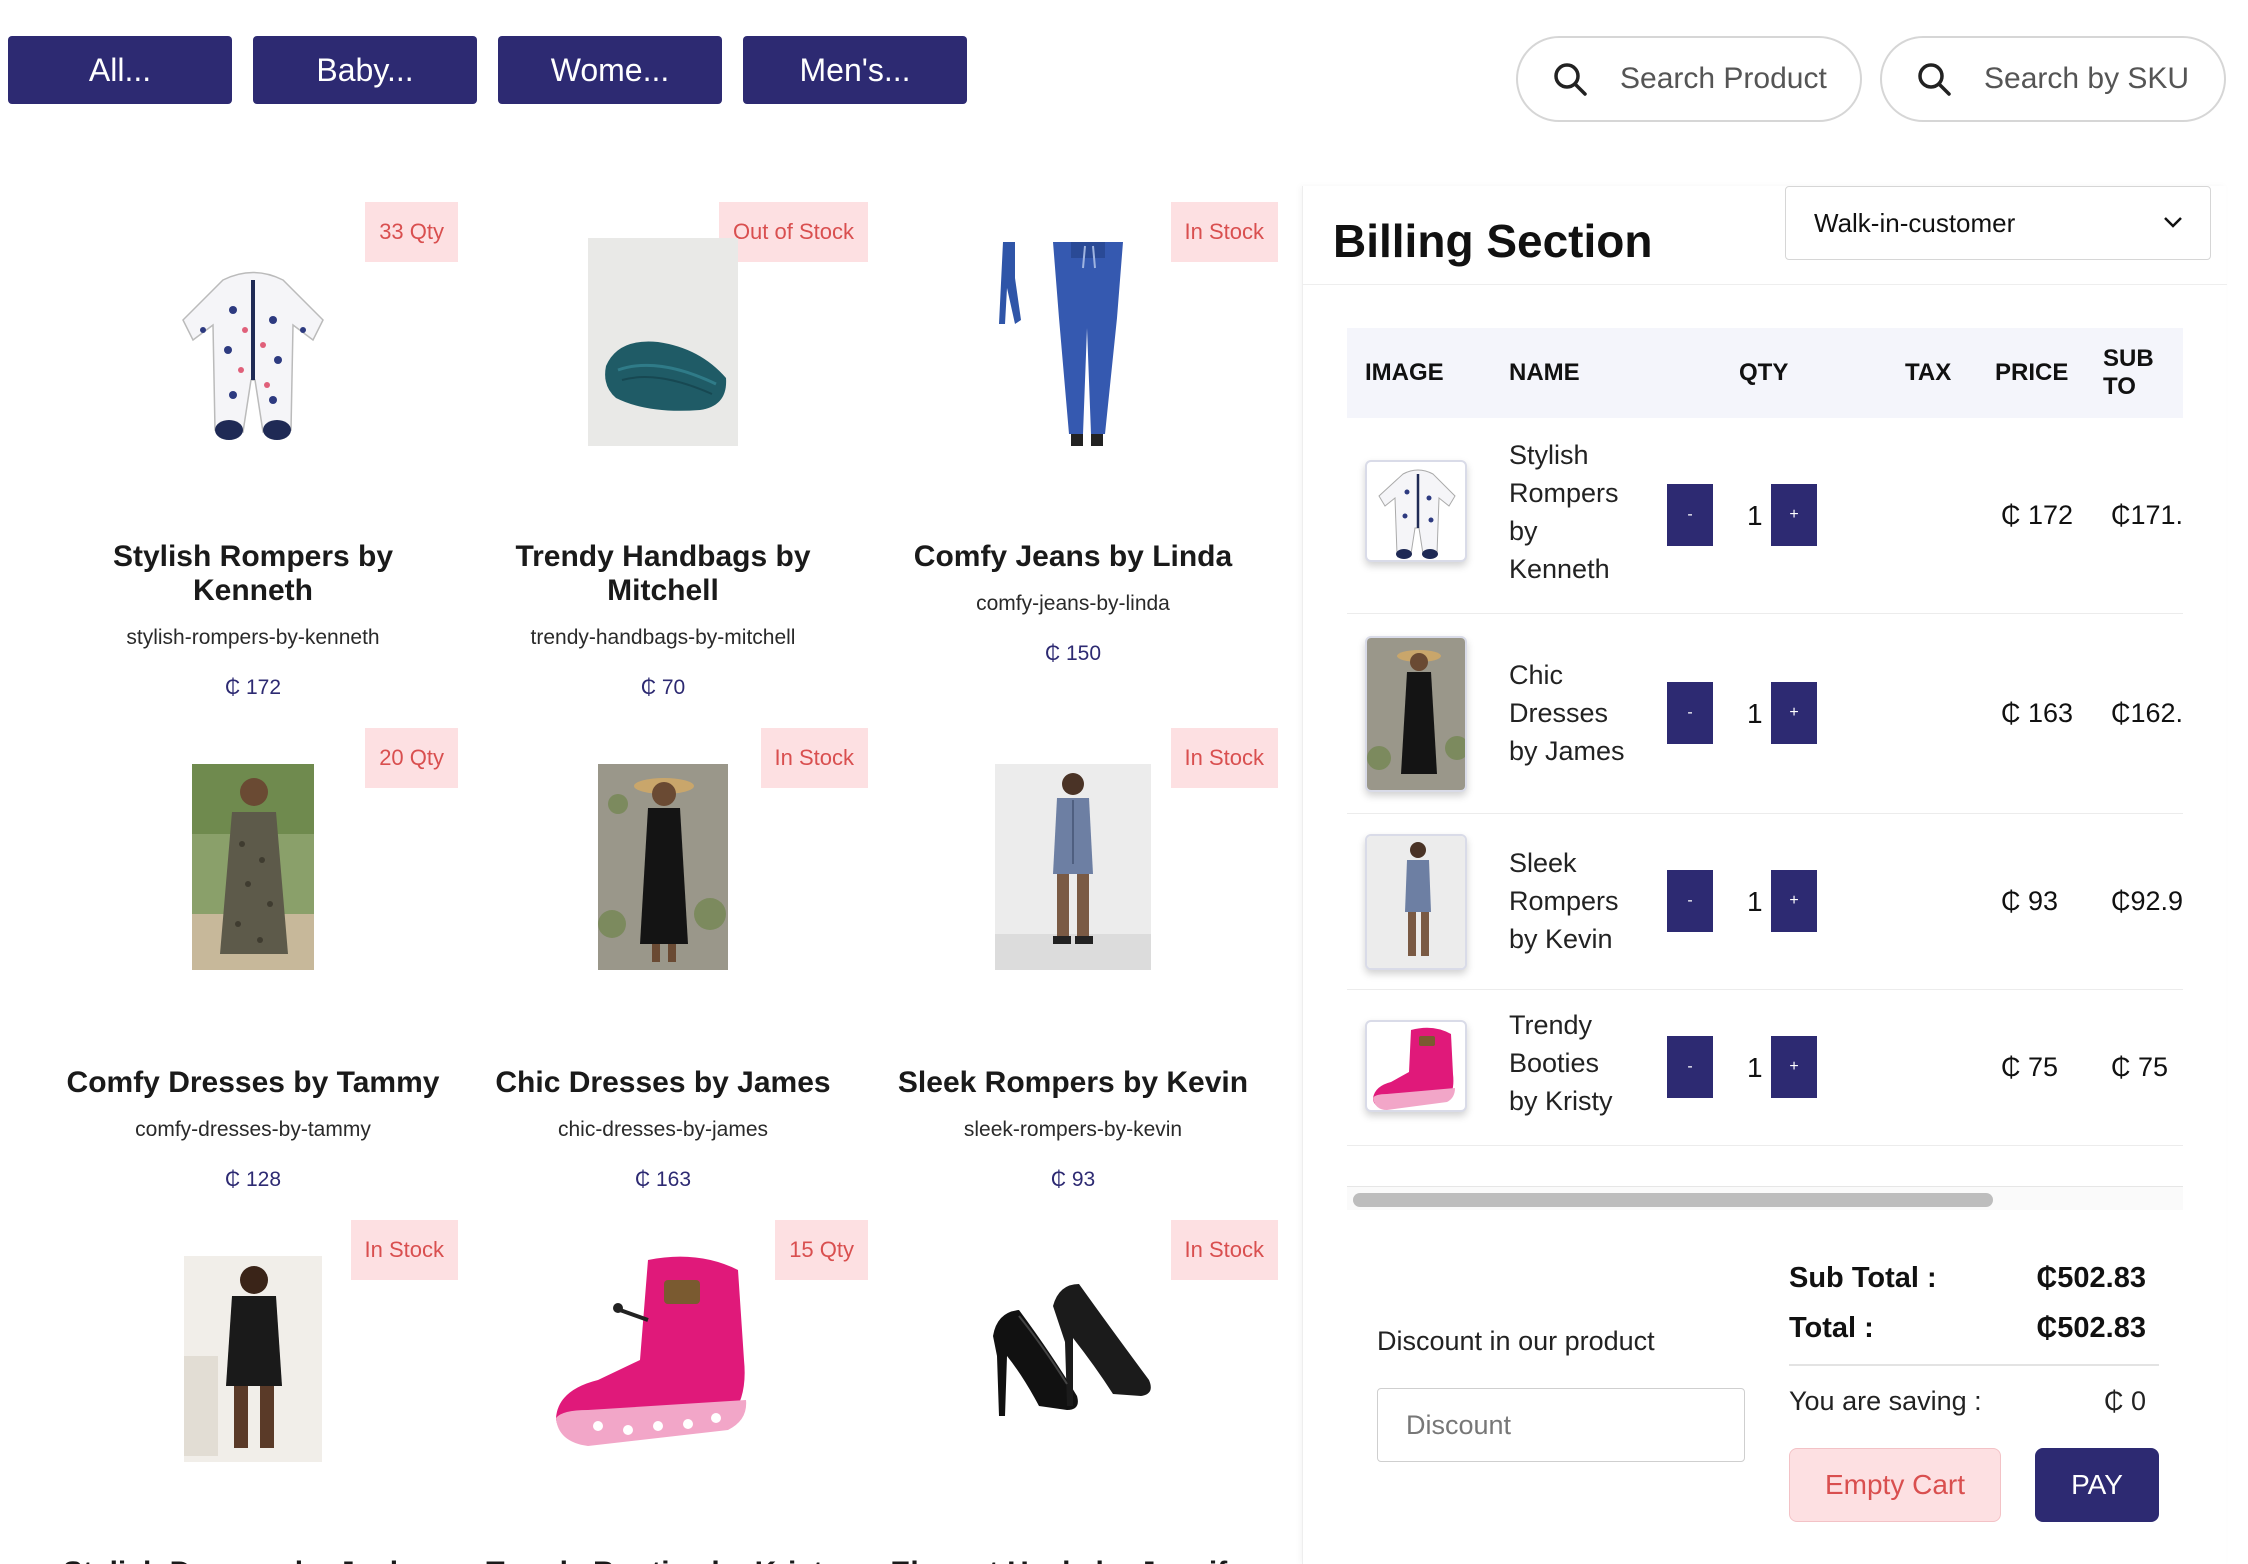 This screenshot has width=2248, height=1564. I want to click on search-product-input: Search Product, so click(1689, 79).